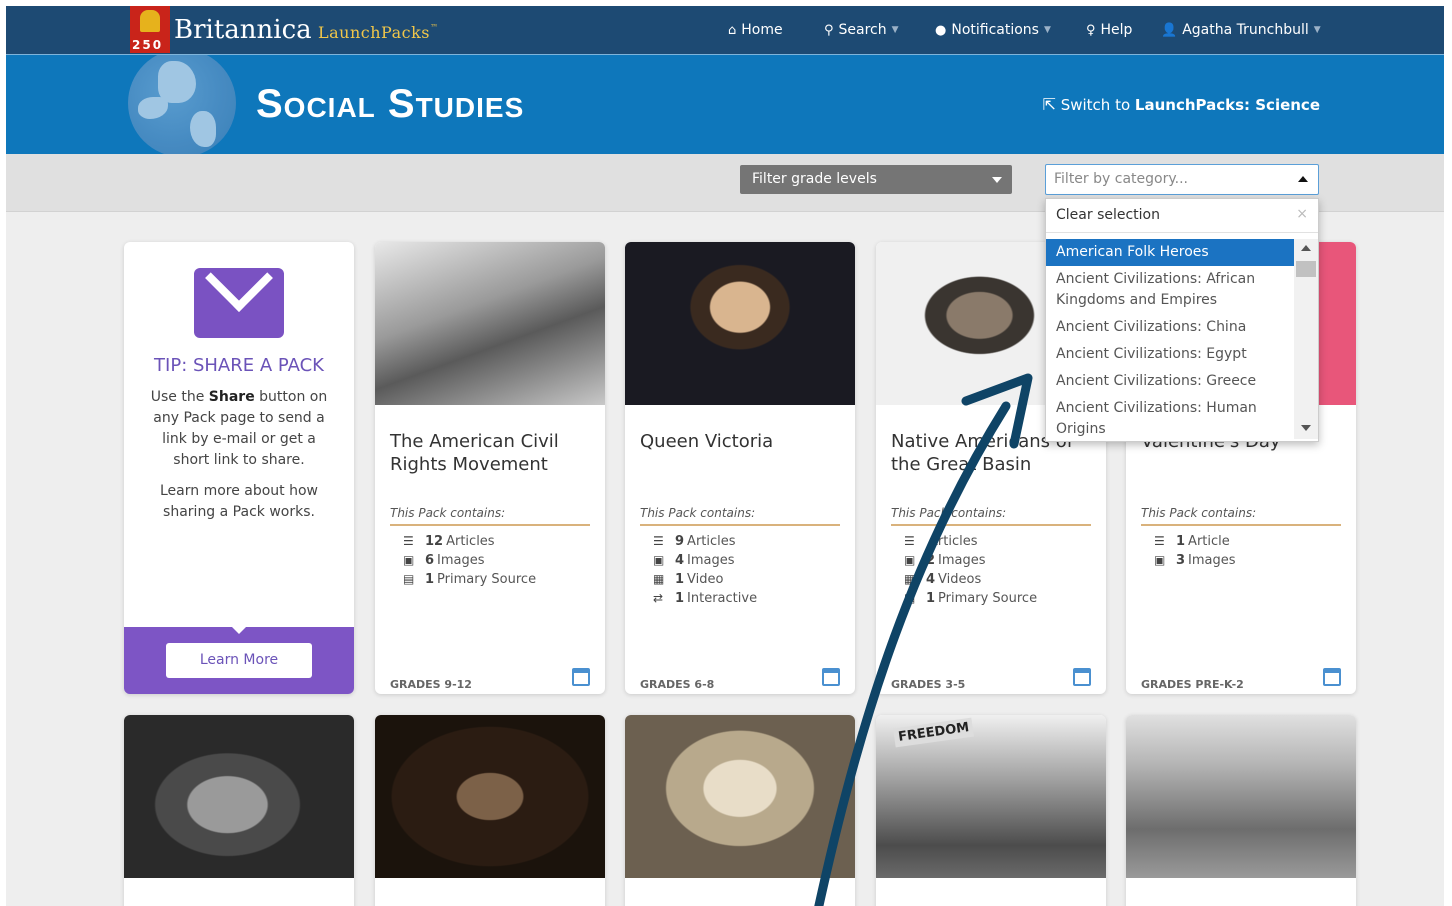  I want to click on scrollbar-thumb, so click(1306, 269).